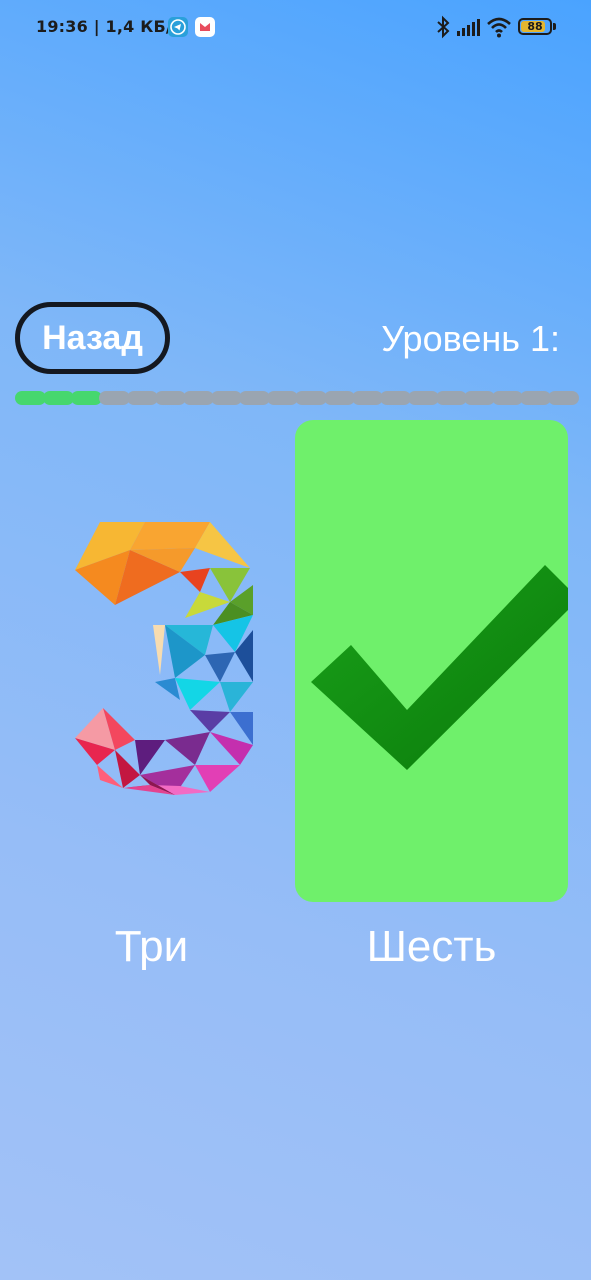  Describe the element at coordinates (151, 946) in the screenshot. I see `answer-label-three: Три` at that location.